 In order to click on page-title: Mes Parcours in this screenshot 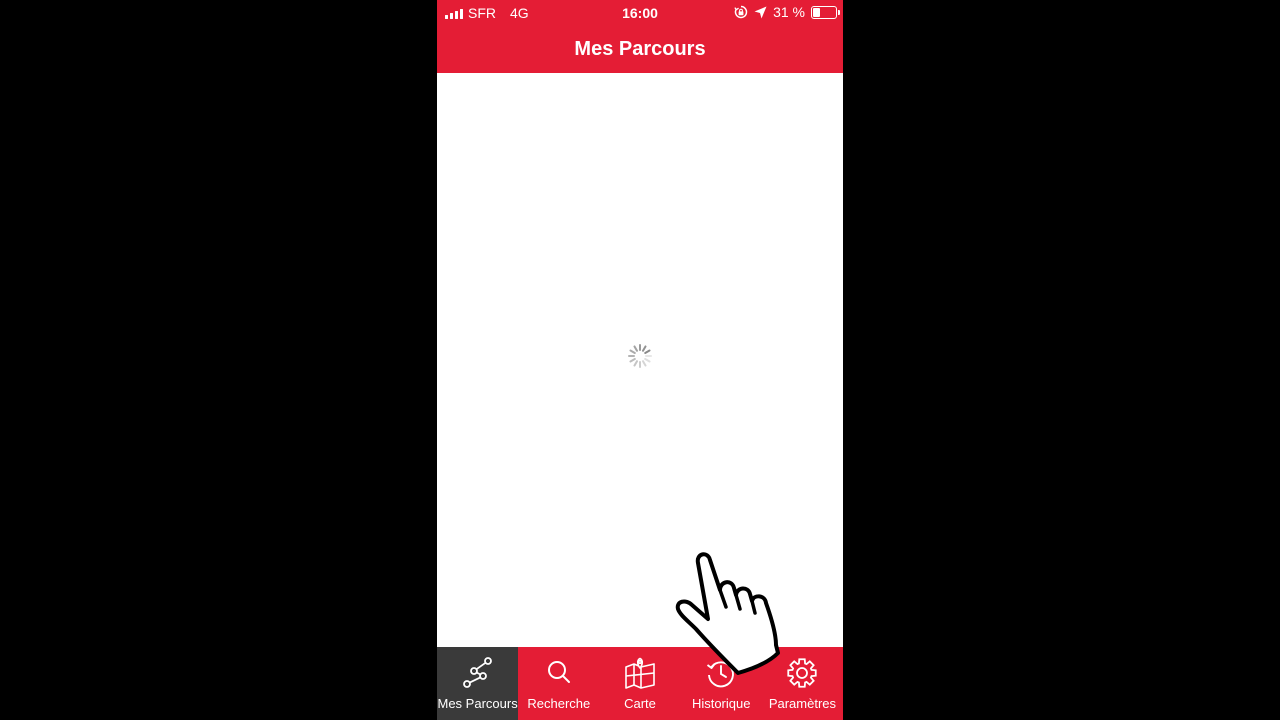, I will do `click(640, 49)`.